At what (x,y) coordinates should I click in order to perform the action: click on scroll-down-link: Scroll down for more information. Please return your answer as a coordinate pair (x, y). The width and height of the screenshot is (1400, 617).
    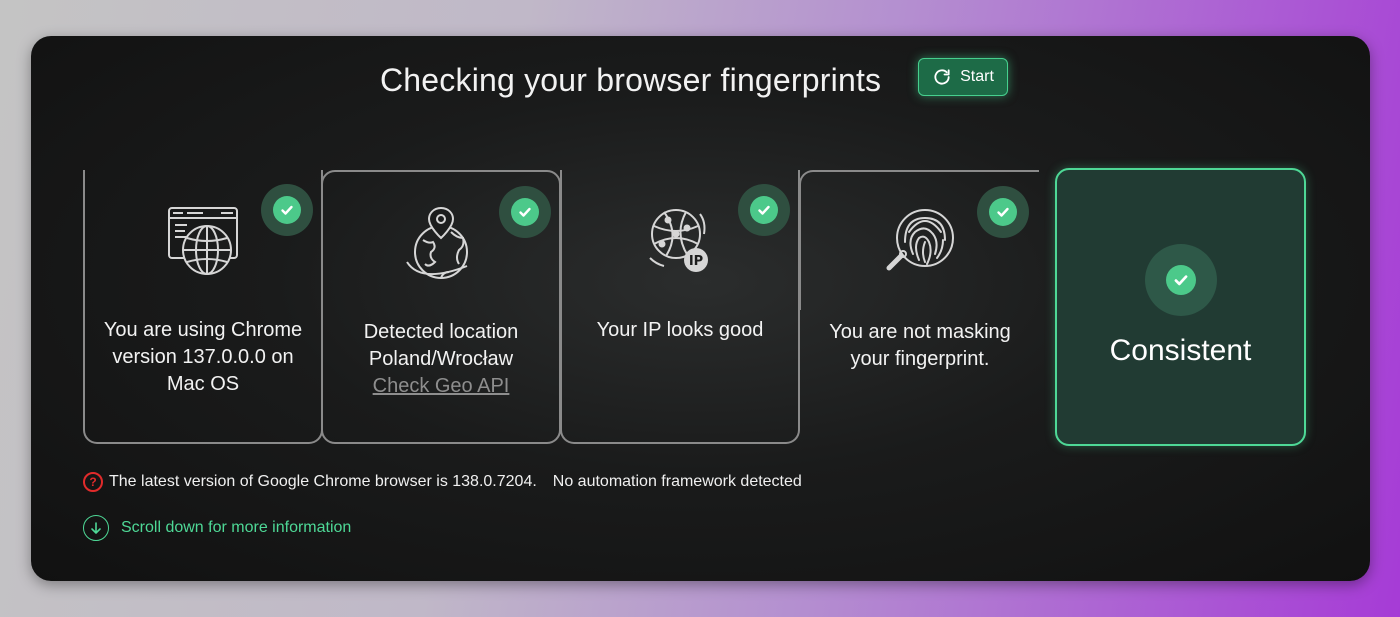
    Looking at the image, I should click on (217, 528).